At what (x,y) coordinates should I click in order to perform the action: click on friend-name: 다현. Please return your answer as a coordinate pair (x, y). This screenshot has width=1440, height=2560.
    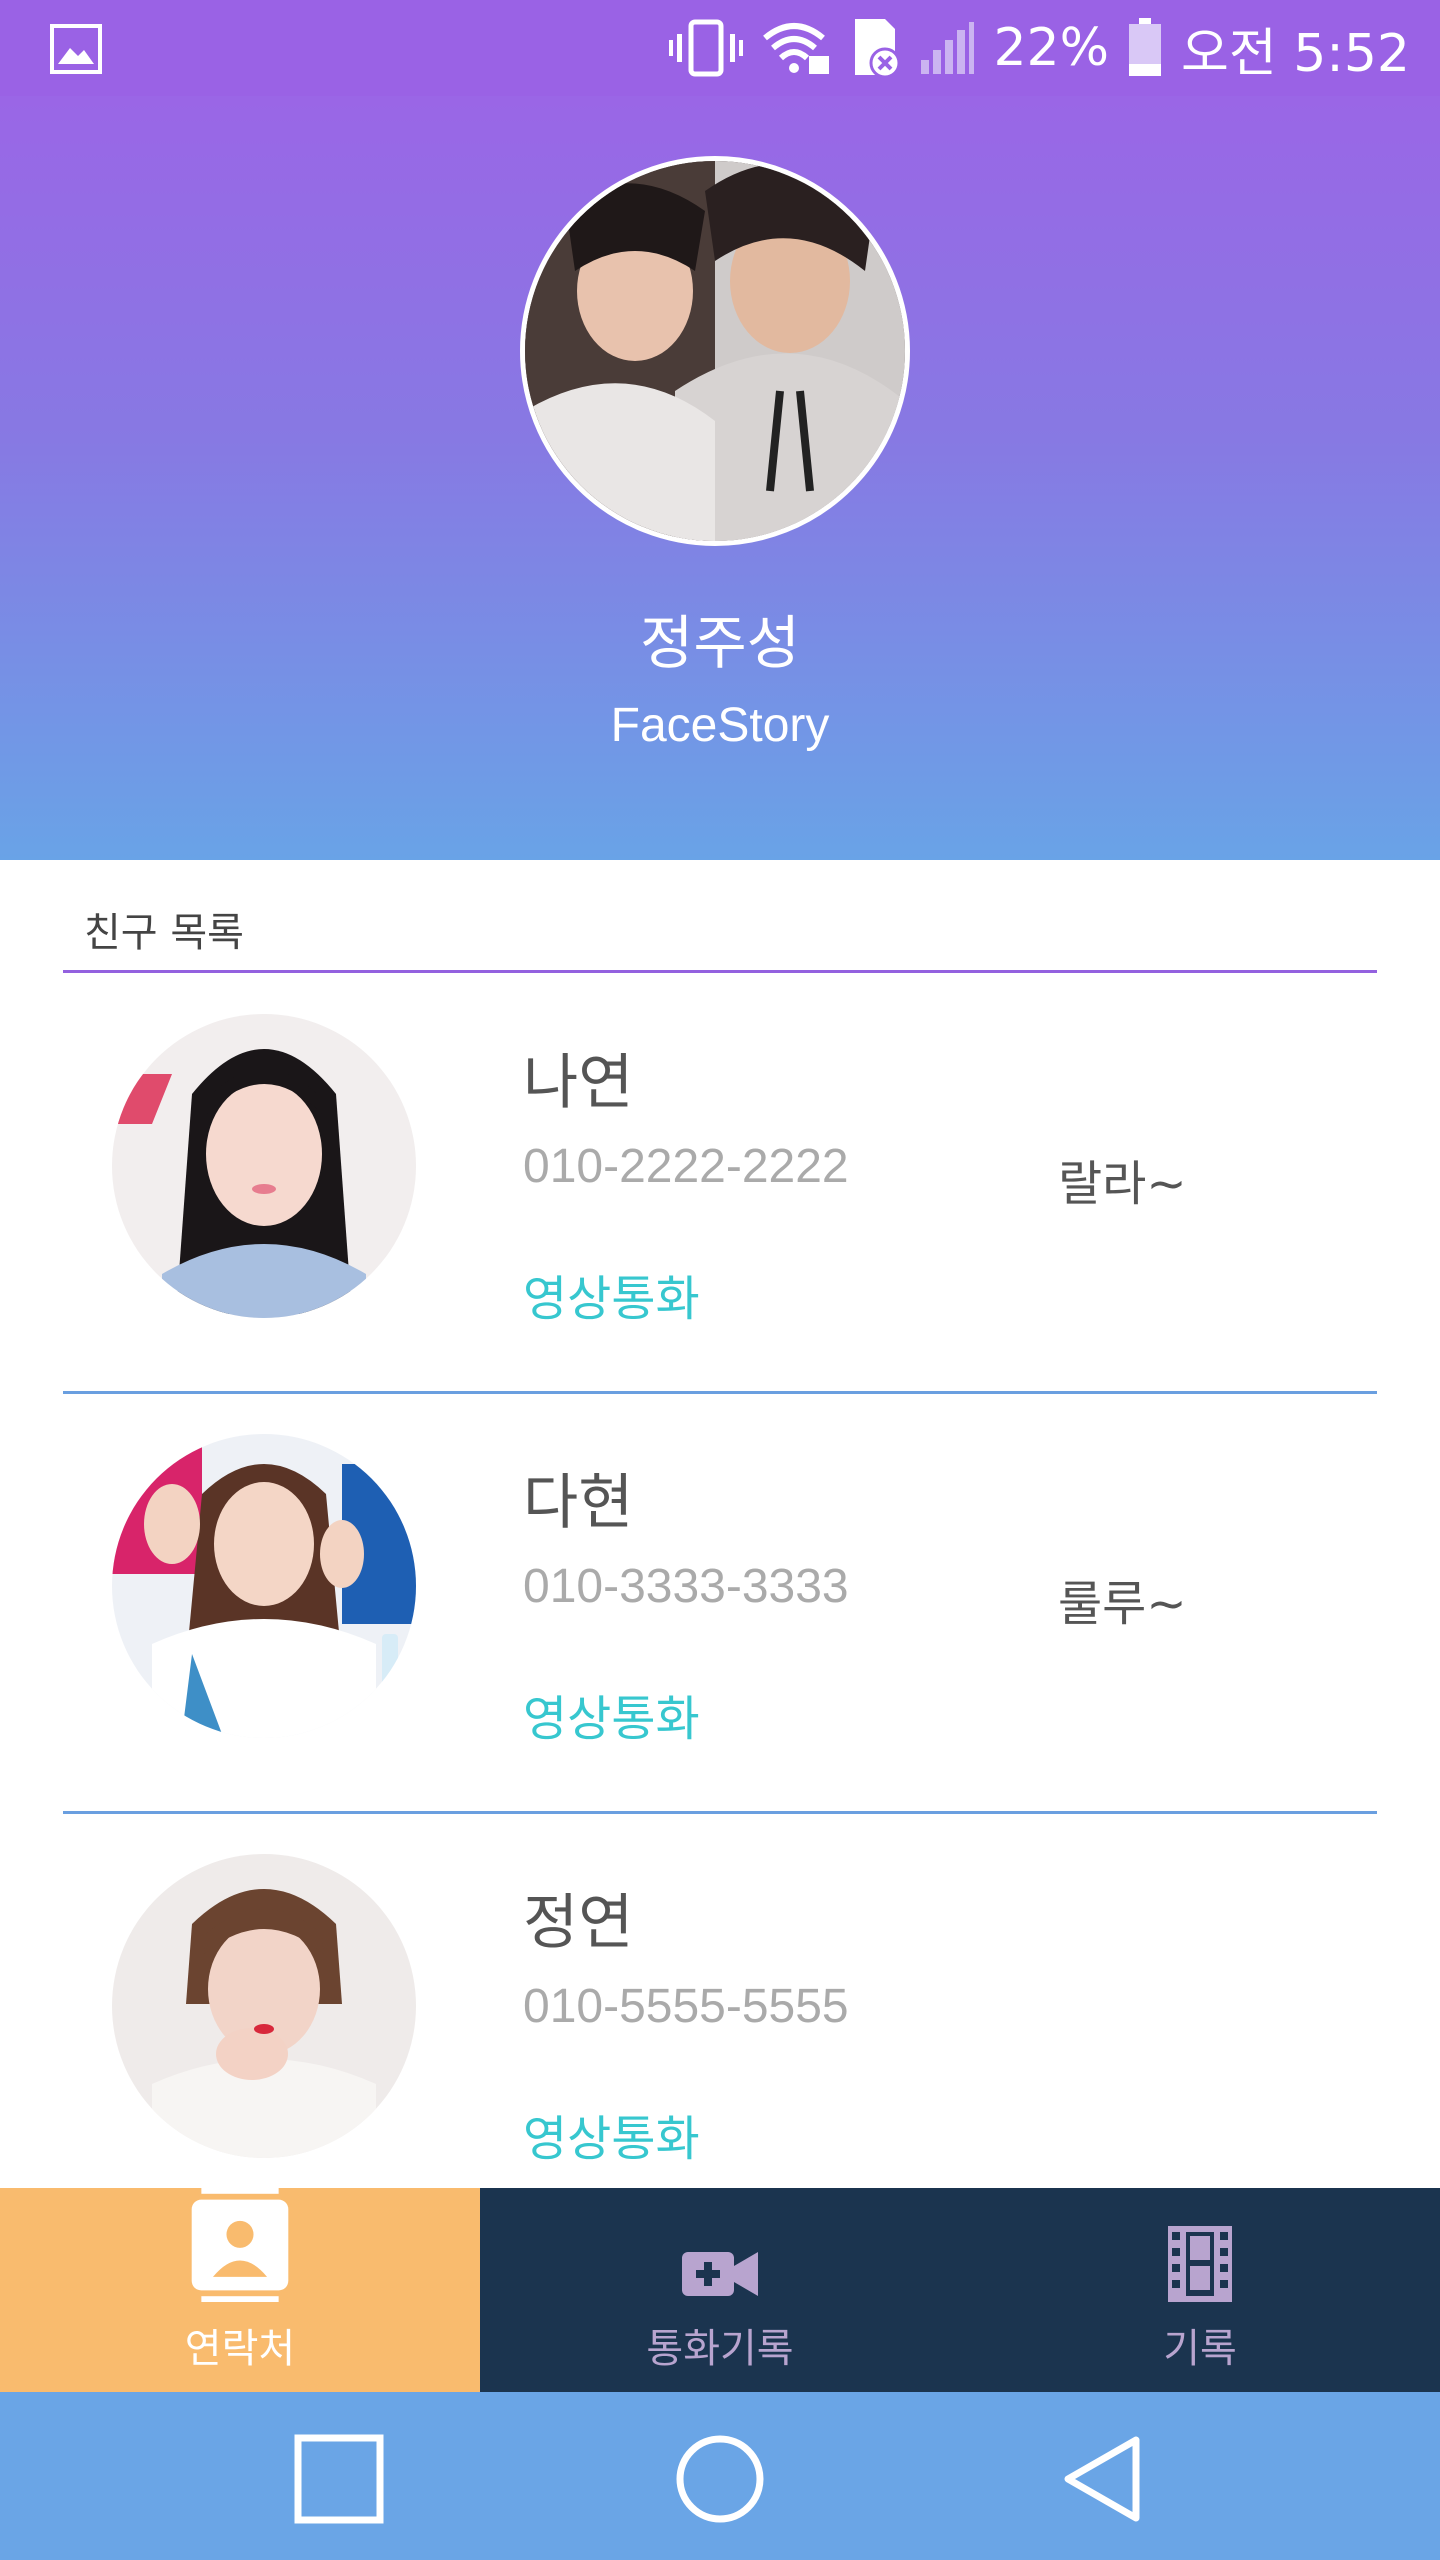
    Looking at the image, I should click on (578, 1503).